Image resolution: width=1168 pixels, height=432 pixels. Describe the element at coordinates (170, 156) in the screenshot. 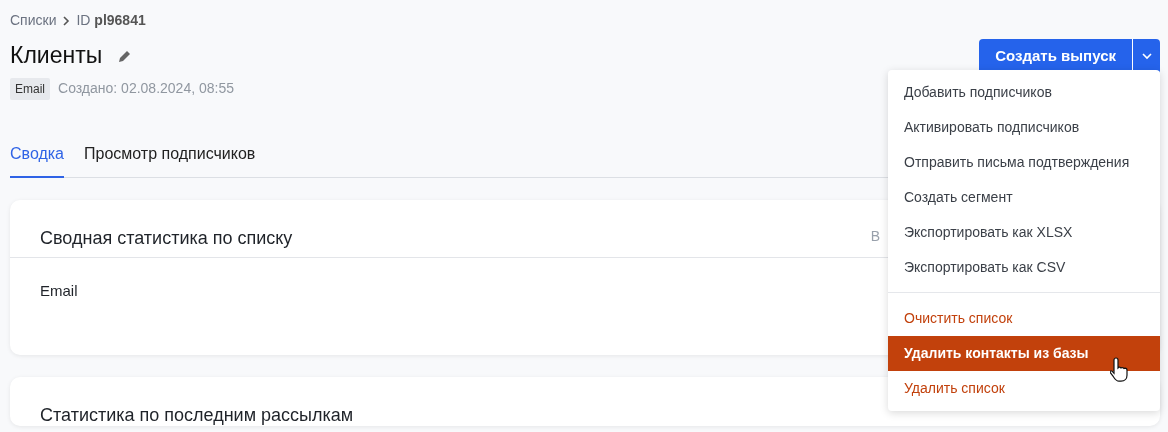

I see `tab: Просмотр подписчиков` at that location.